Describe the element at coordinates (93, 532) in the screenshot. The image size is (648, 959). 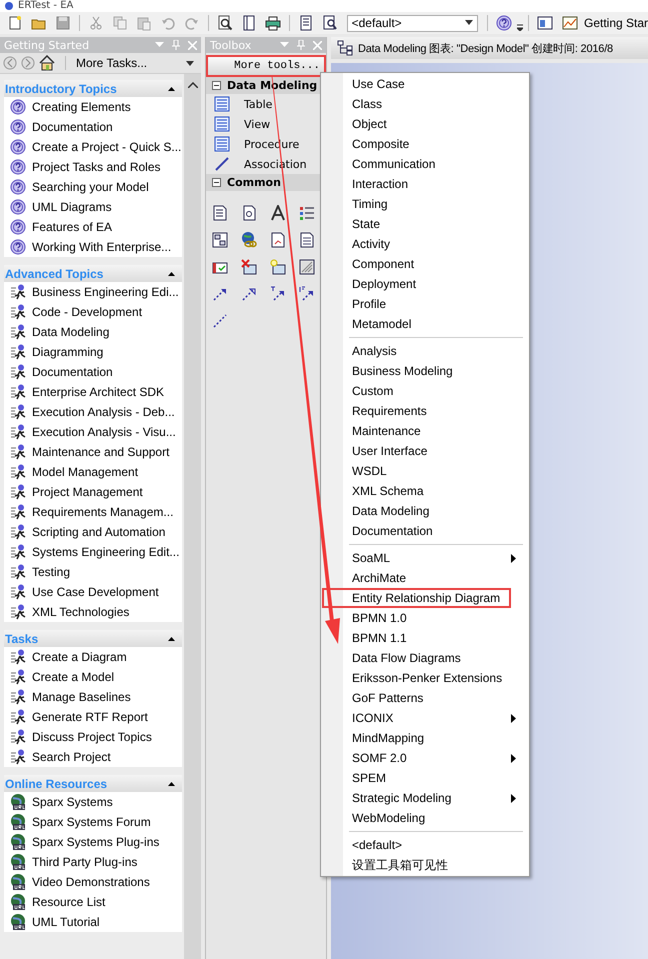
I see `topic-link: Scripting and Automation` at that location.